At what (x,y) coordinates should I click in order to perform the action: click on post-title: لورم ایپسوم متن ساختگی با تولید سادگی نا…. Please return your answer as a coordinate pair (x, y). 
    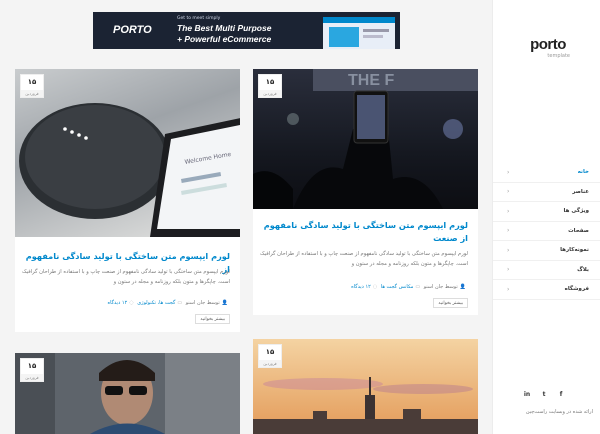
    Looking at the image, I should click on (365, 232).